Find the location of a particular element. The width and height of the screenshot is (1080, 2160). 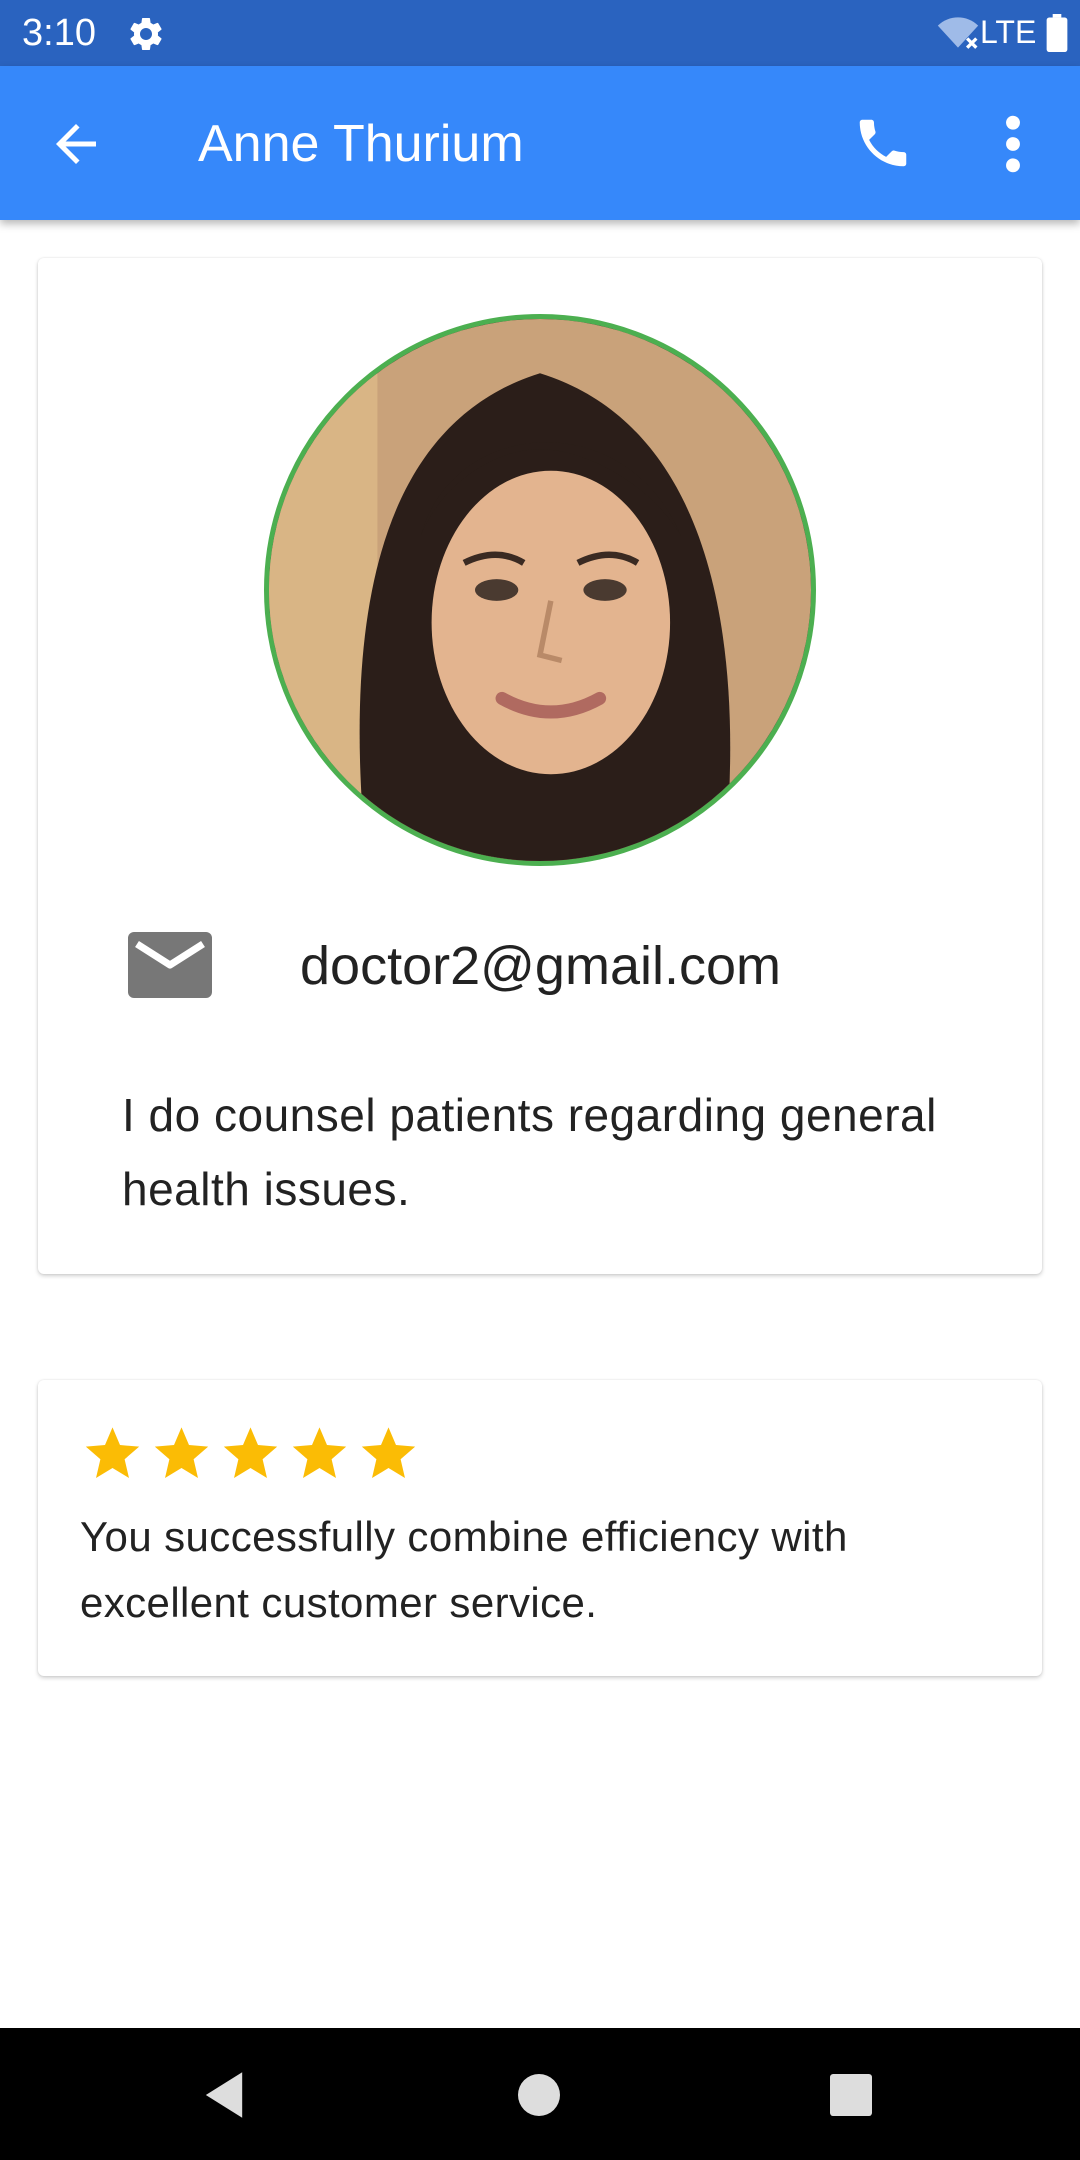

avatar-photo is located at coordinates (540, 590).